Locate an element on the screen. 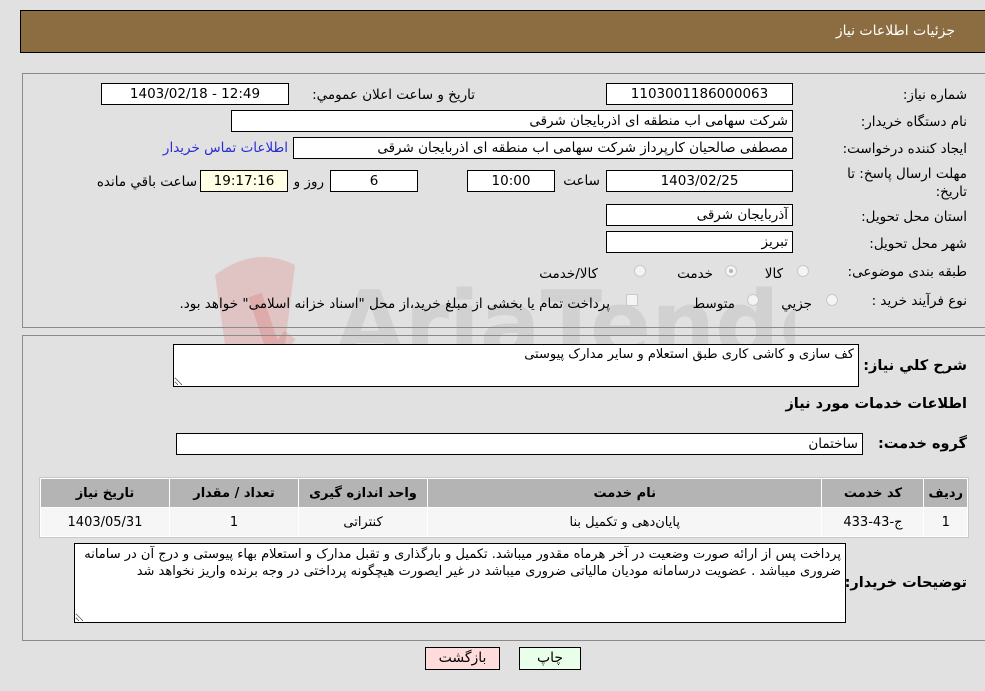 The height and width of the screenshot is (691, 985). announce-datetime-label: تاریخ و ساعت اعلان عمومي: is located at coordinates (393, 95).